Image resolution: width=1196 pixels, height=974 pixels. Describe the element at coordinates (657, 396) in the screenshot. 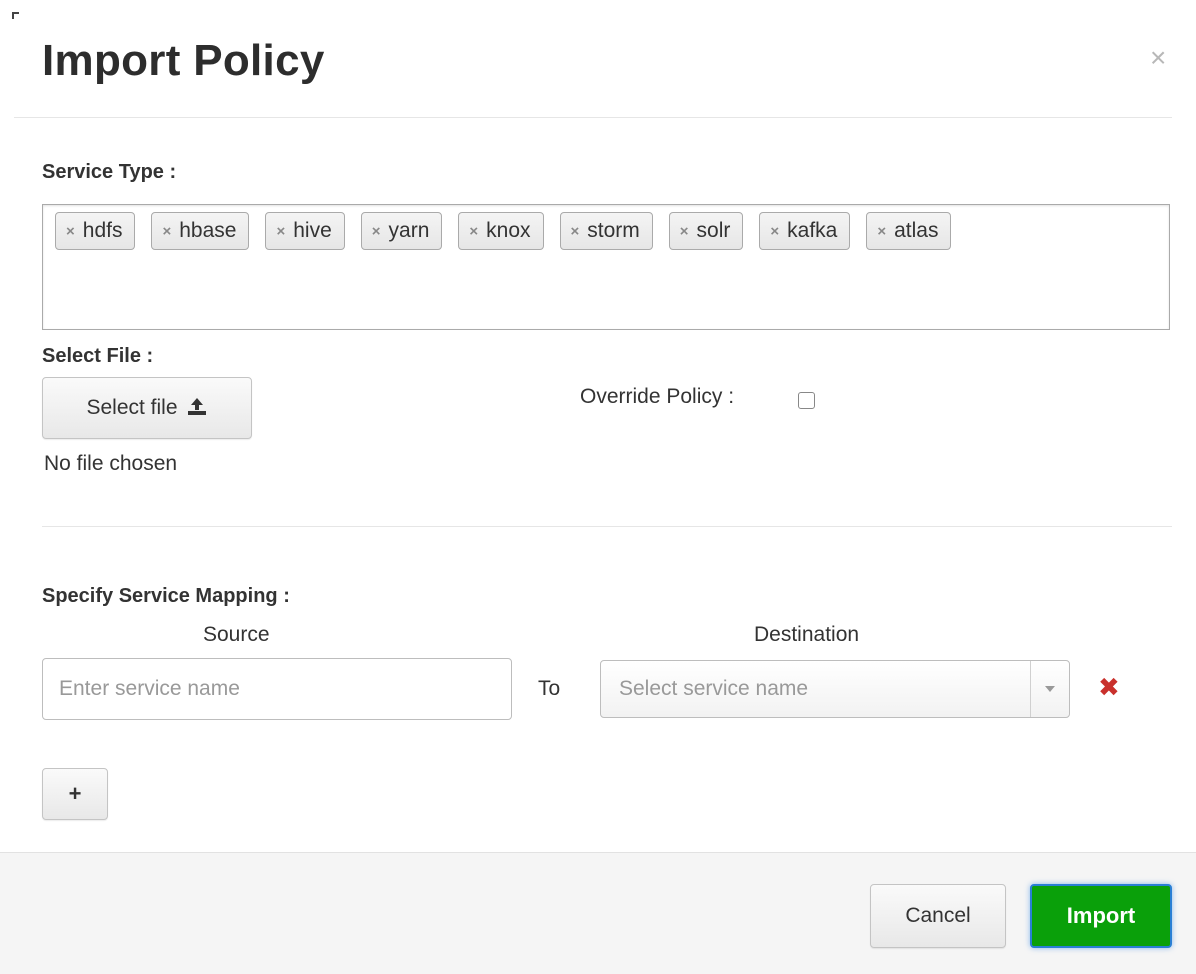

I see `override-policy-label: Override Policy :` at that location.